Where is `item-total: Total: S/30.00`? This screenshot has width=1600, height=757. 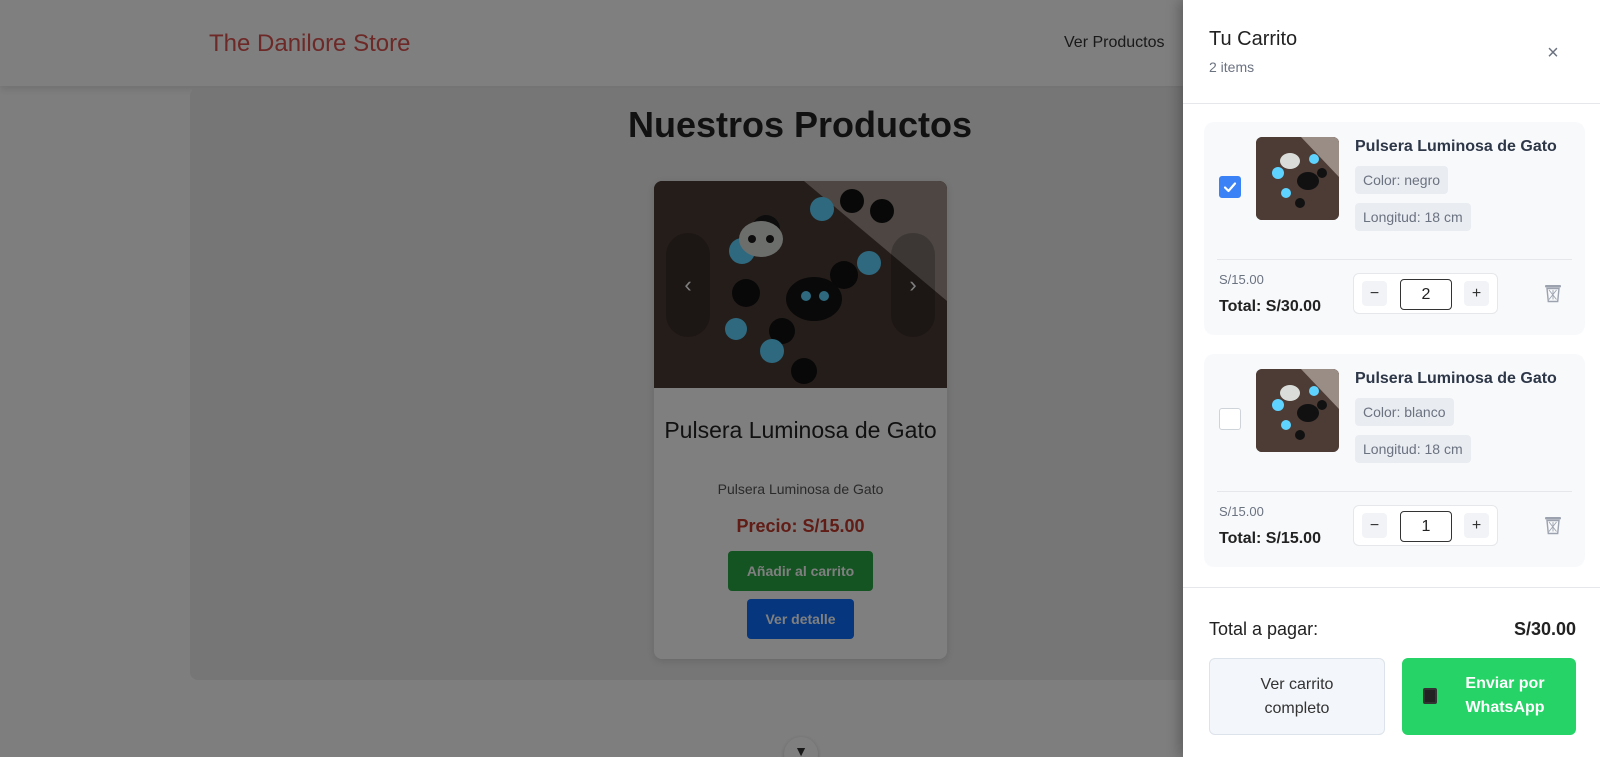
item-total: Total: S/30.00 is located at coordinates (1270, 306).